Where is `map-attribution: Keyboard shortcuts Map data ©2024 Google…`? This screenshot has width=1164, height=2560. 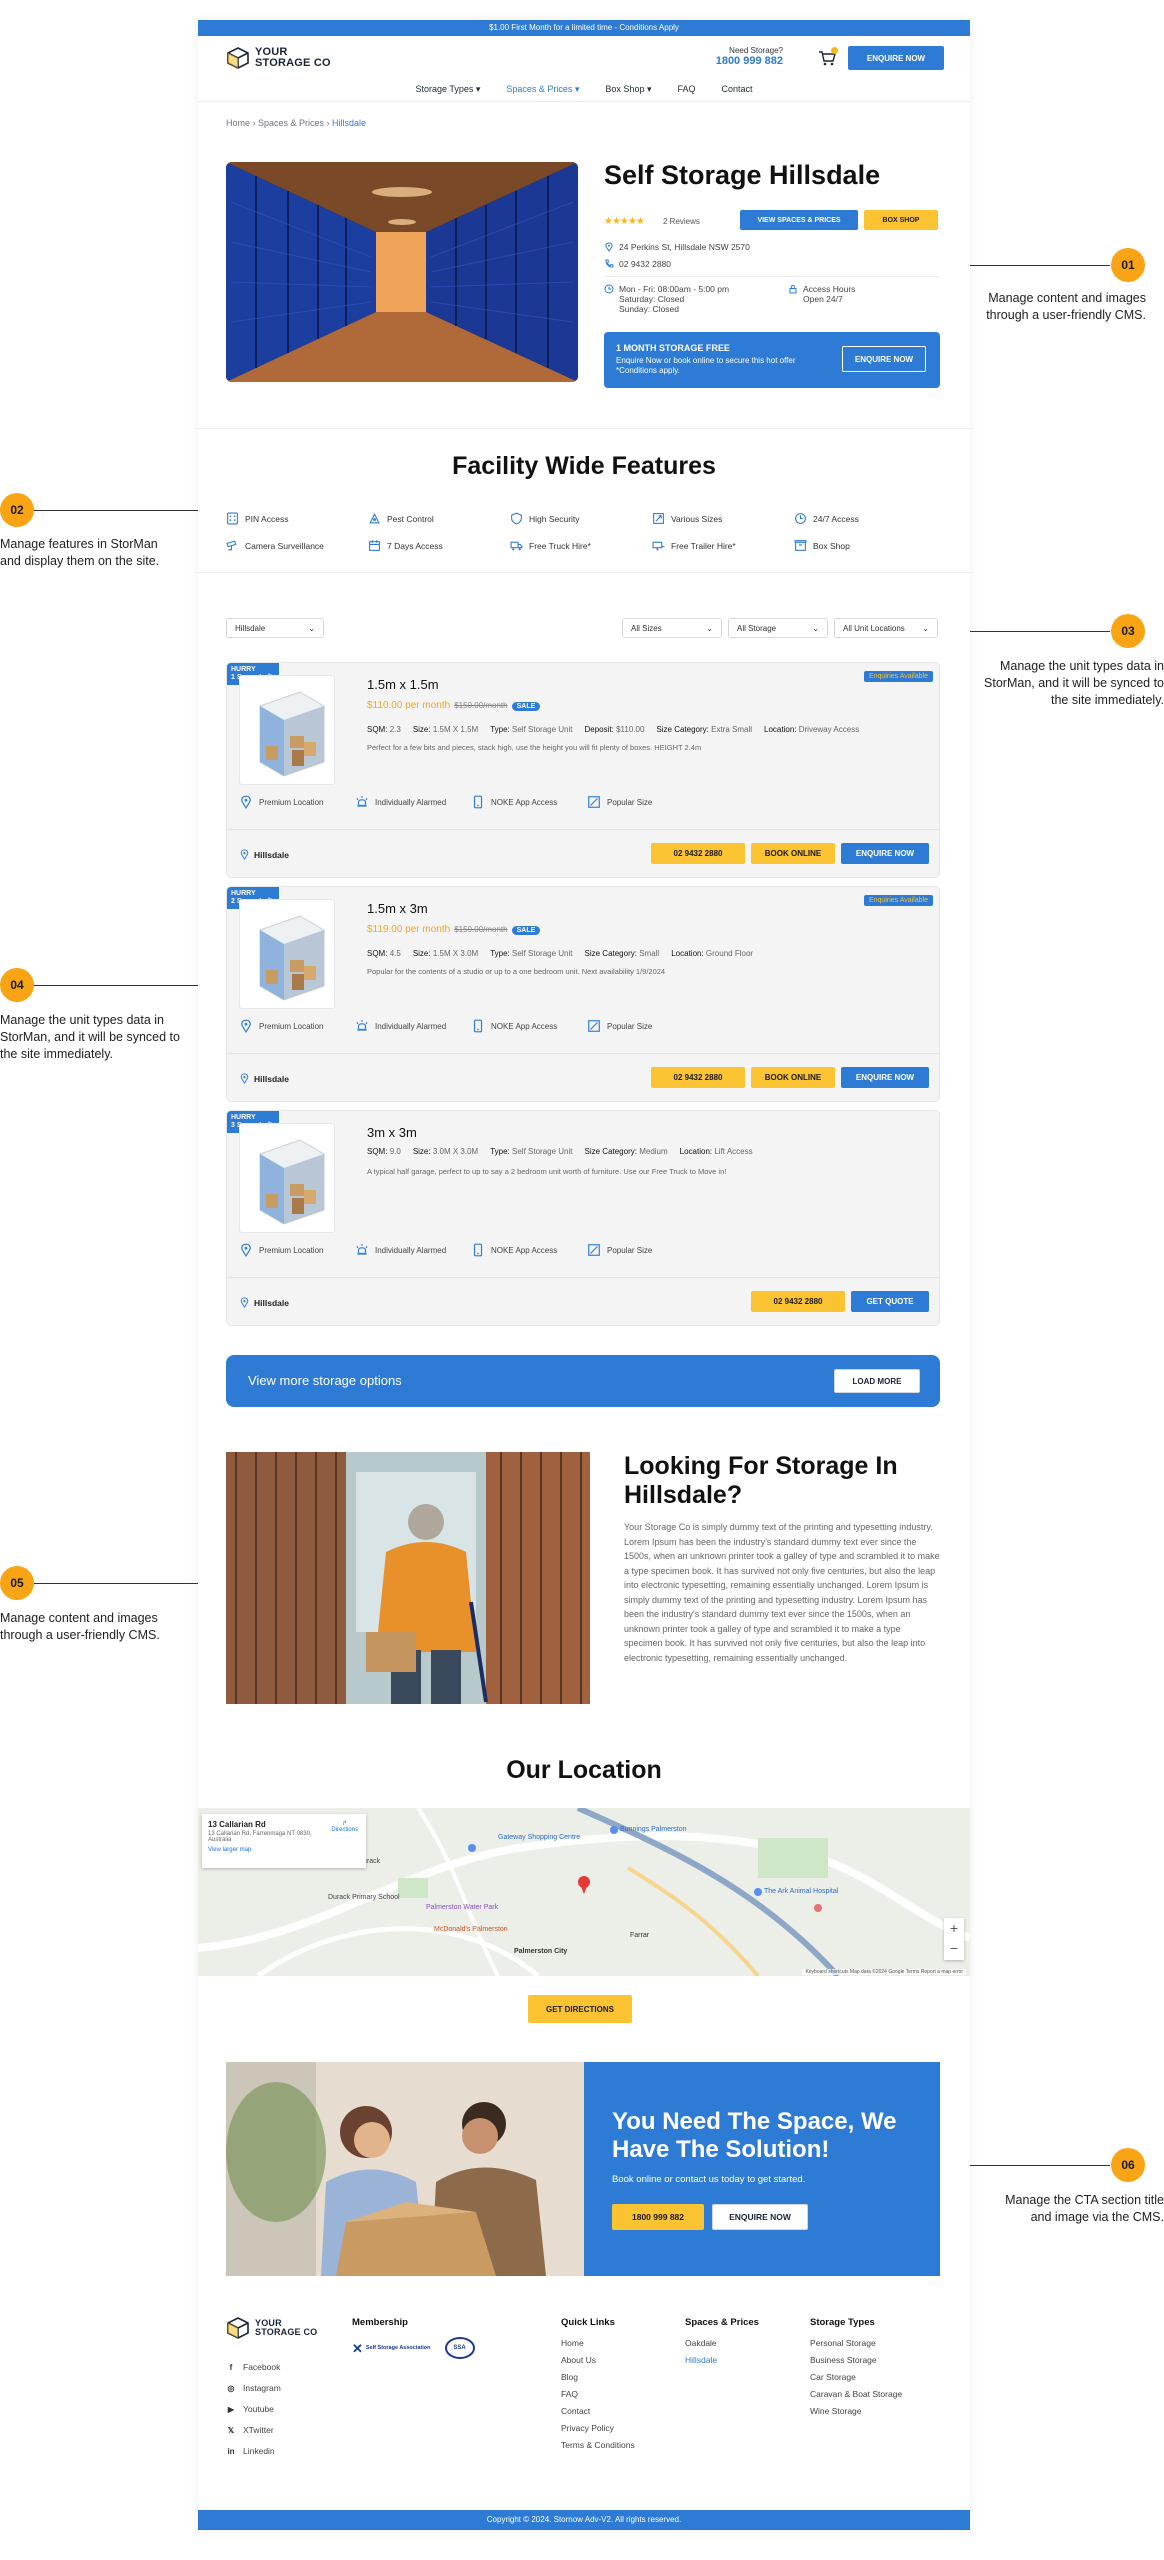 map-attribution: Keyboard shortcuts Map data ©2024 Google… is located at coordinates (884, 1972).